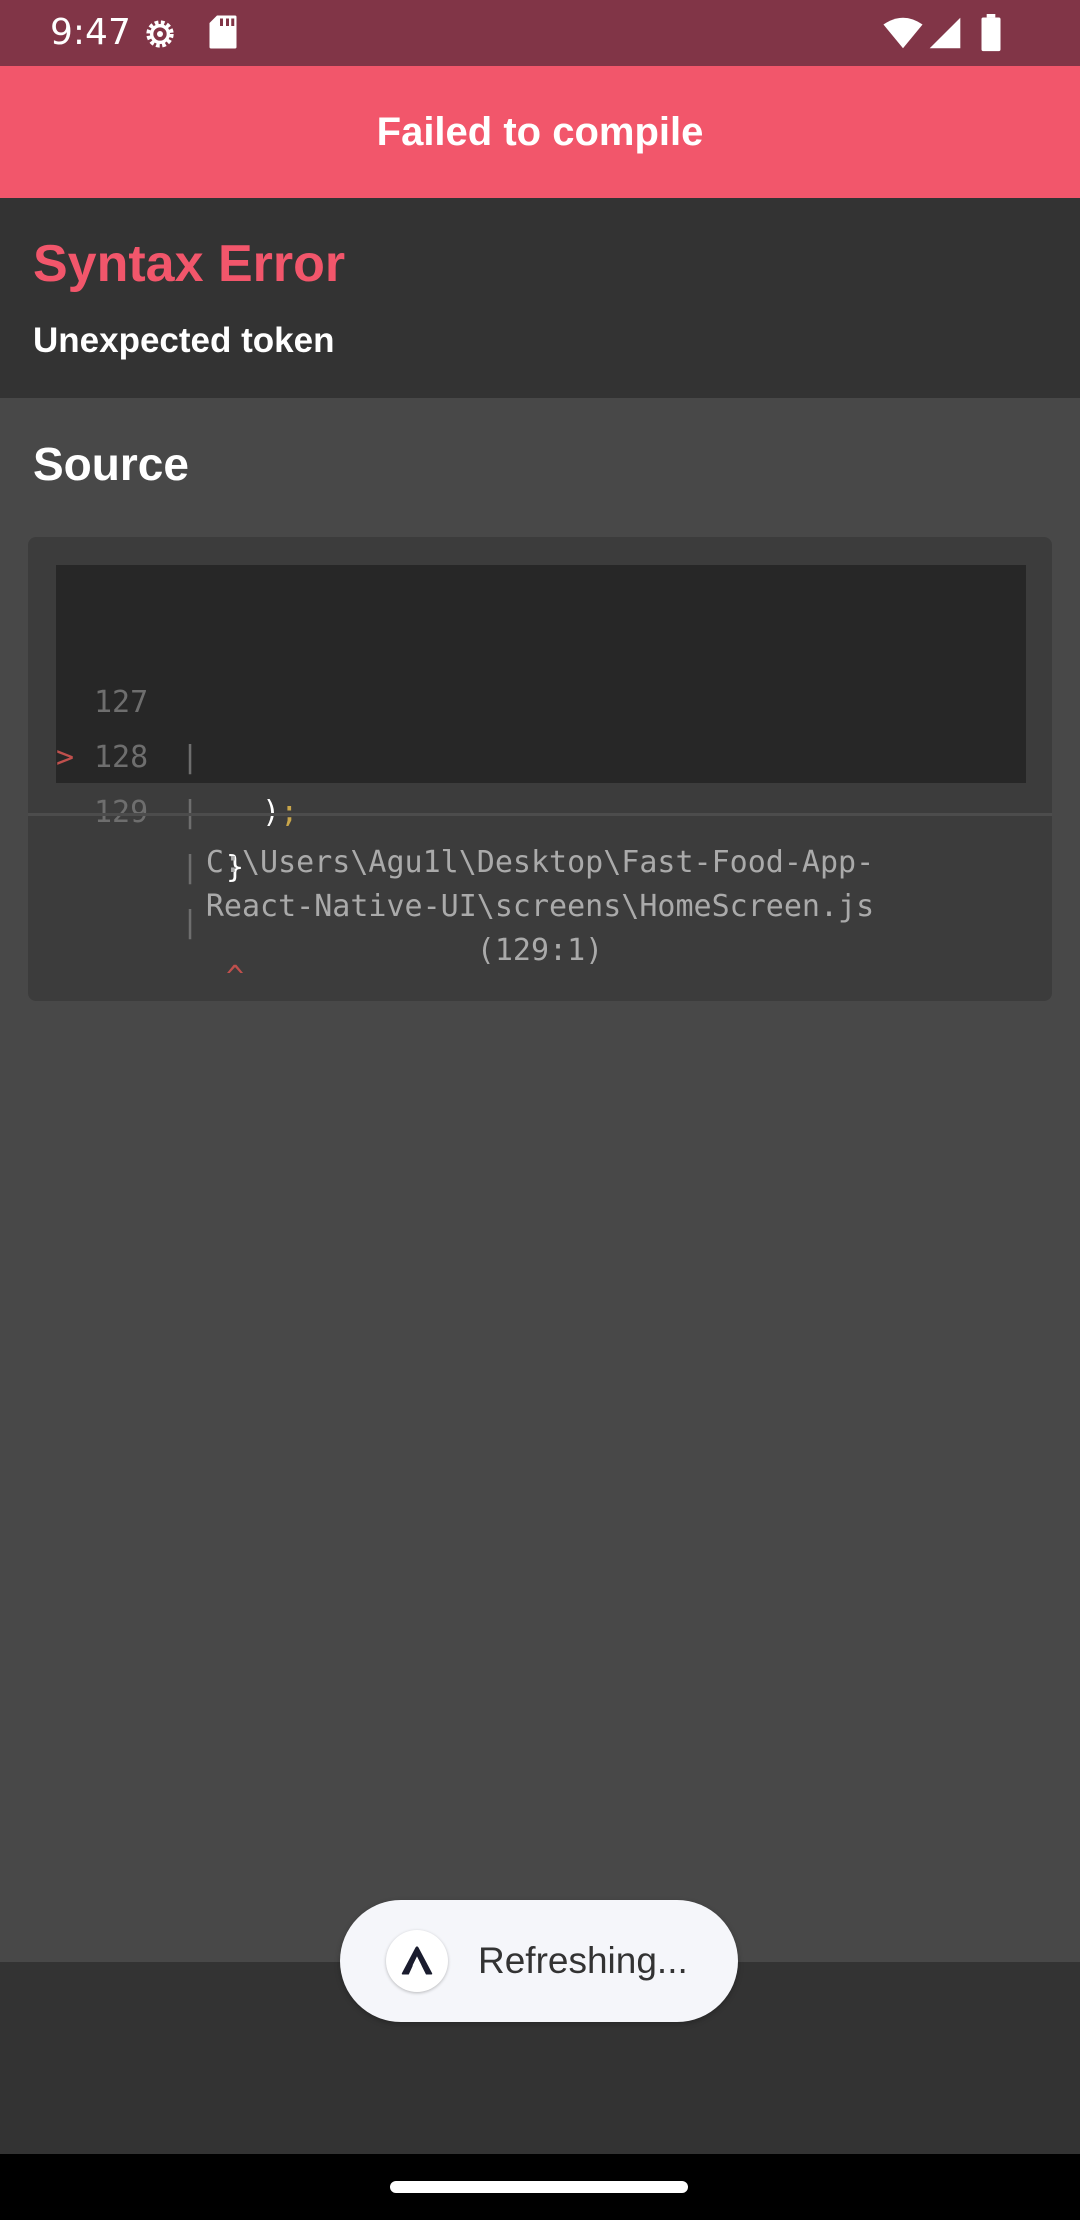  What do you see at coordinates (190, 757) in the screenshot?
I see `line-pipe: |` at bounding box center [190, 757].